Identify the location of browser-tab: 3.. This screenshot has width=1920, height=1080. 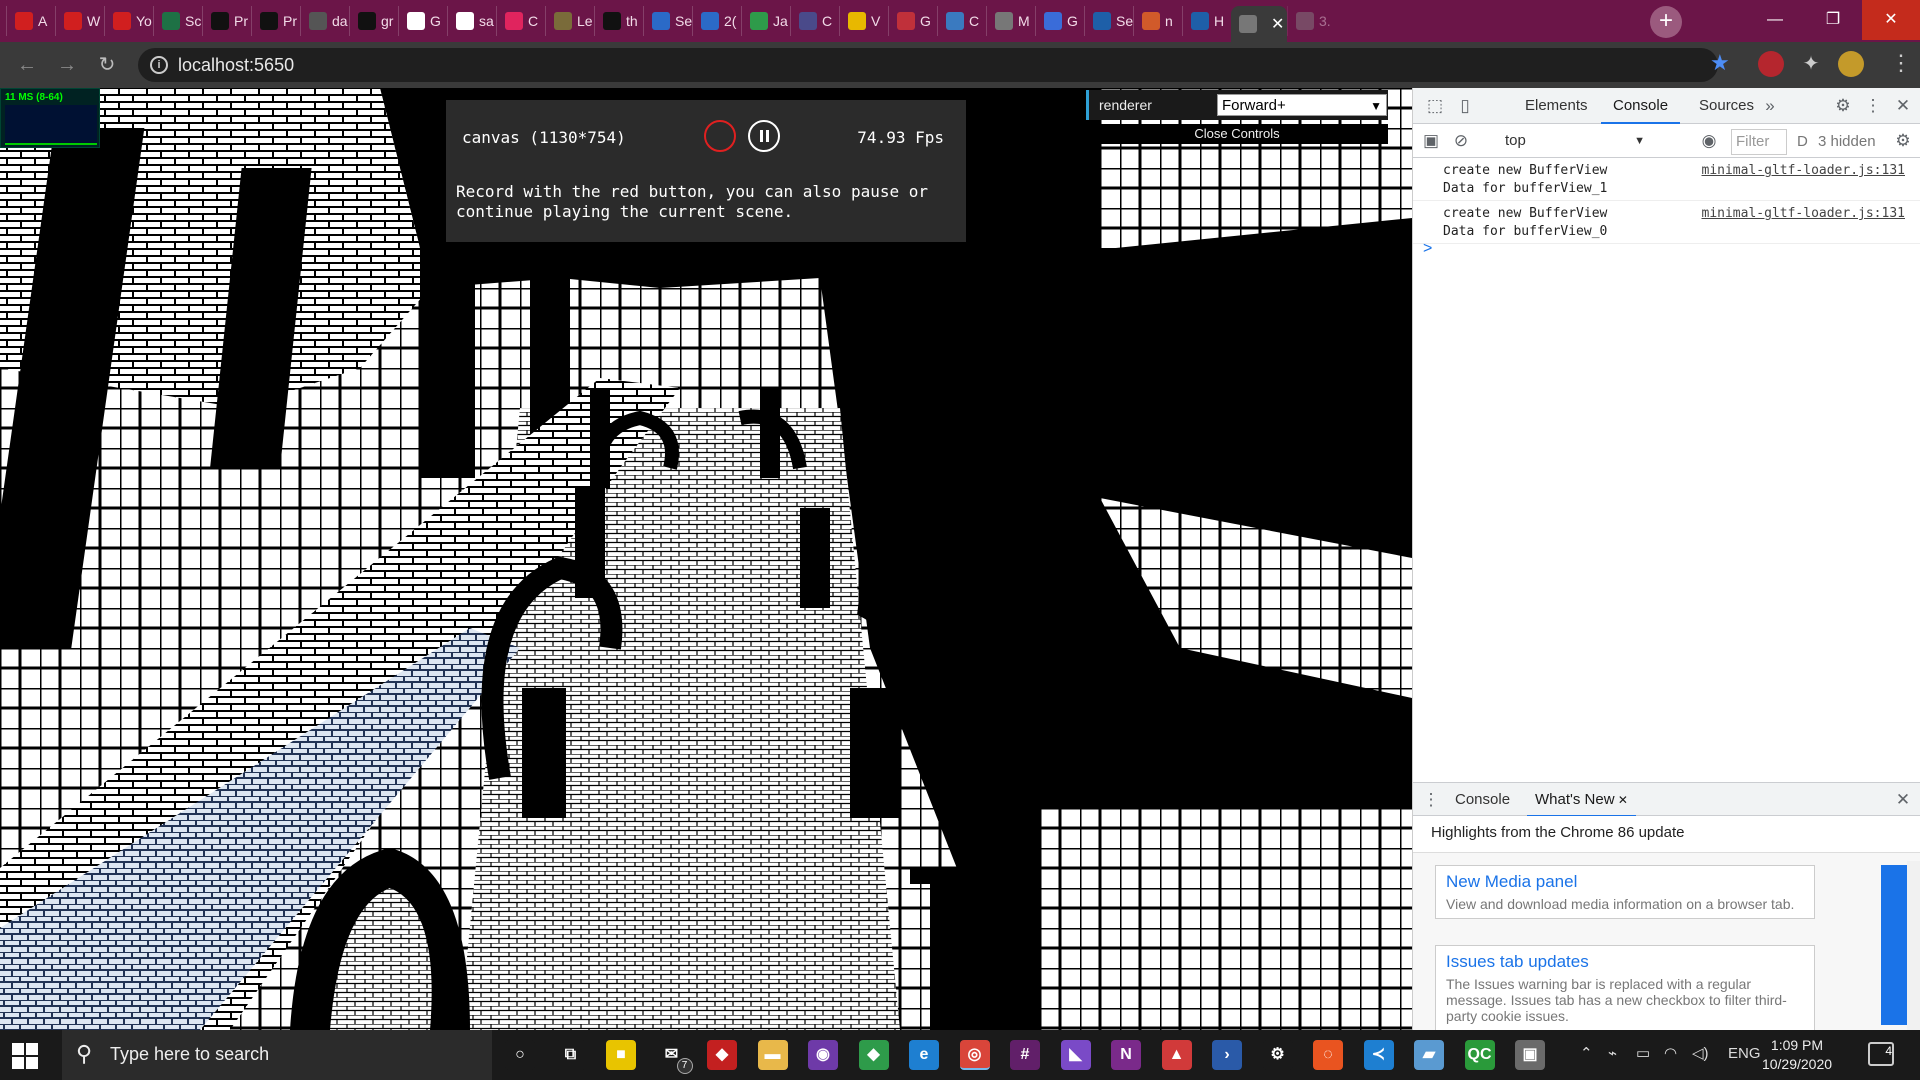
(1311, 21).